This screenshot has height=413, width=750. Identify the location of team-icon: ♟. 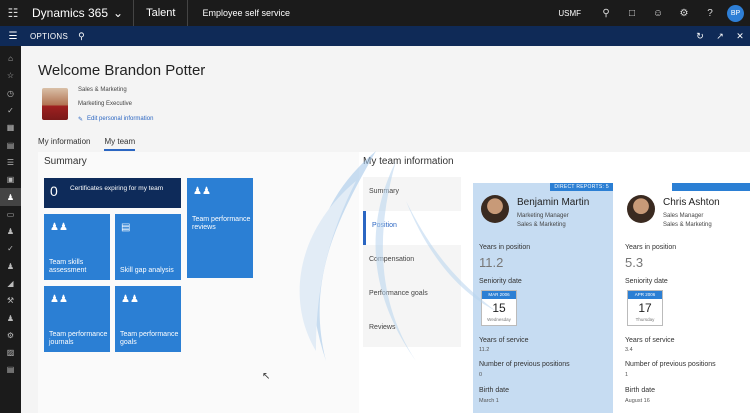
(10, 197).